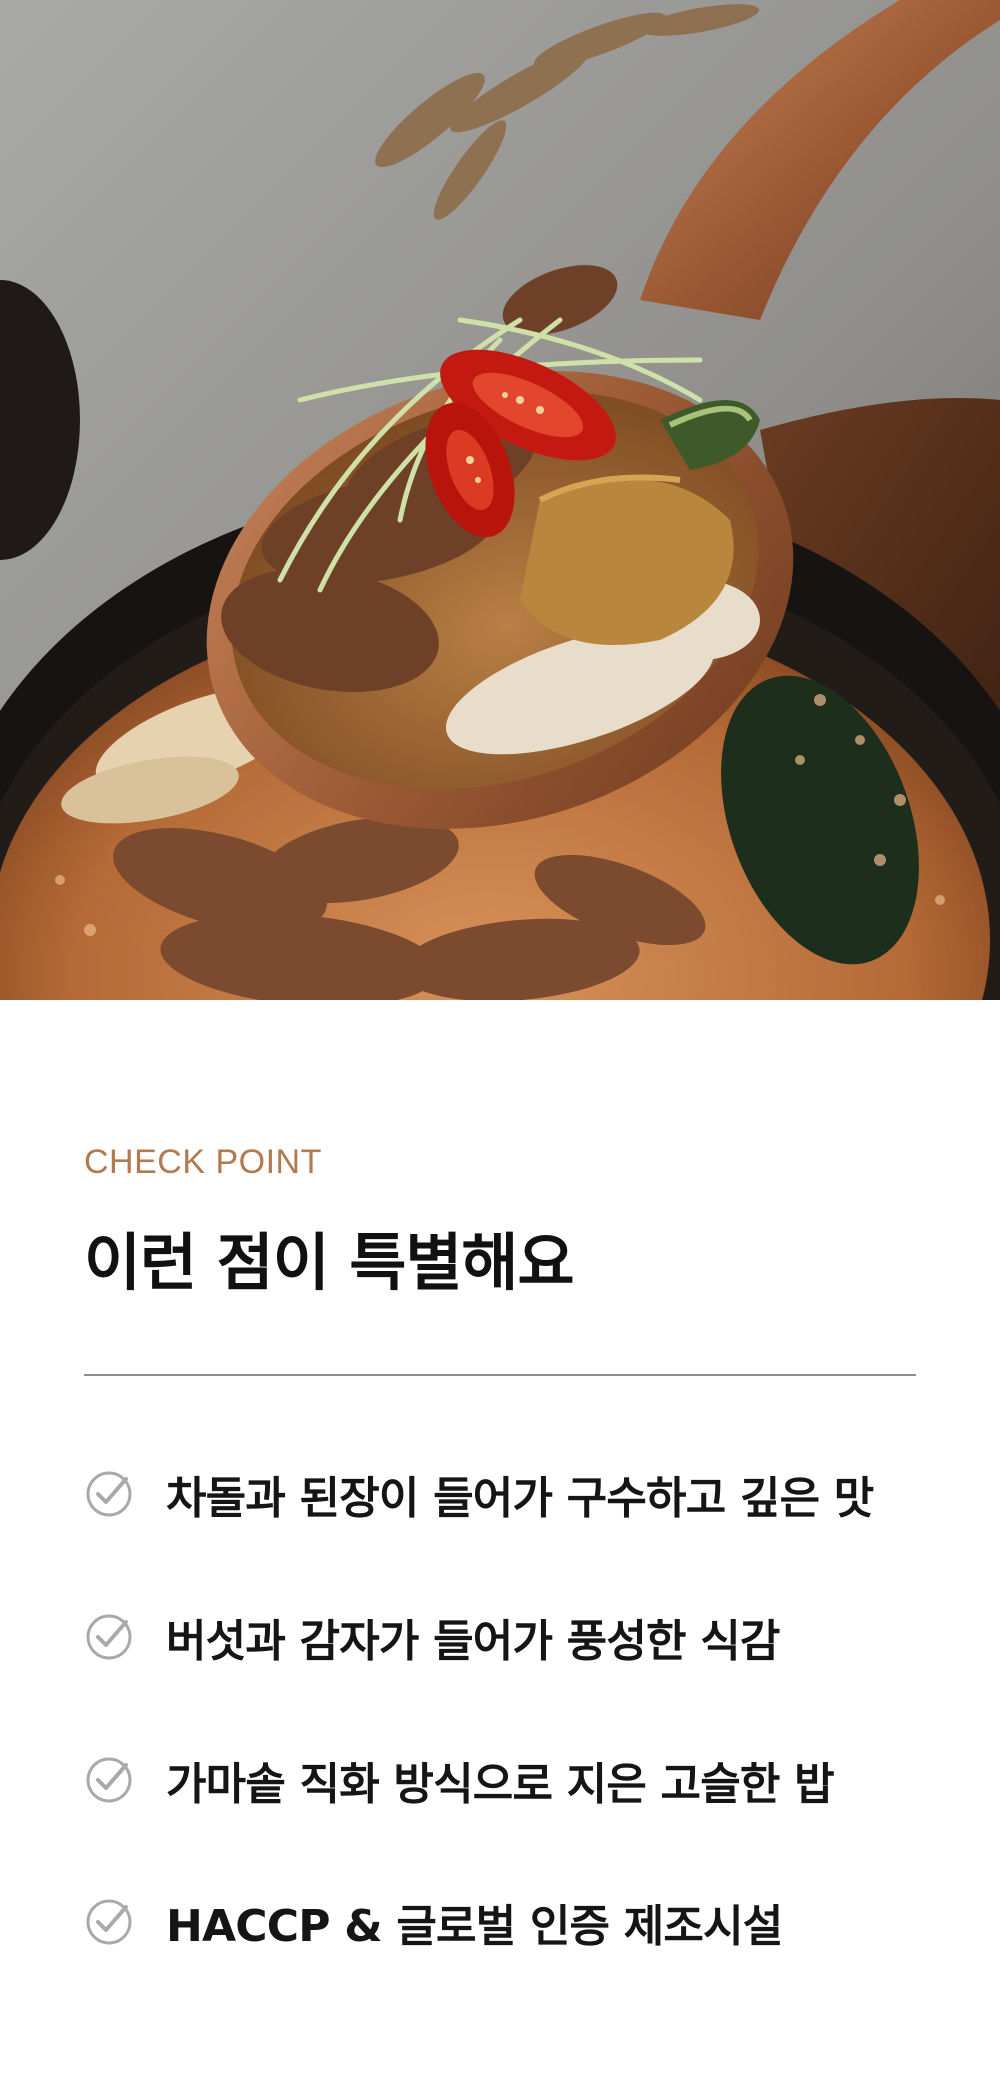 Image resolution: width=1000 pixels, height=2098 pixels. I want to click on divider, so click(500, 1375).